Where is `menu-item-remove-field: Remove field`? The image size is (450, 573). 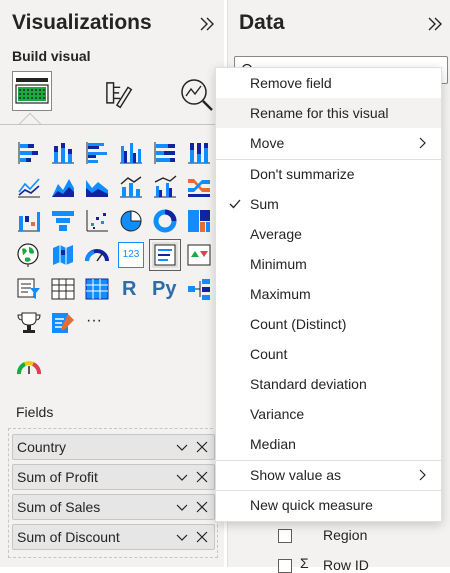
menu-item-remove-field: Remove field is located at coordinates (328, 83).